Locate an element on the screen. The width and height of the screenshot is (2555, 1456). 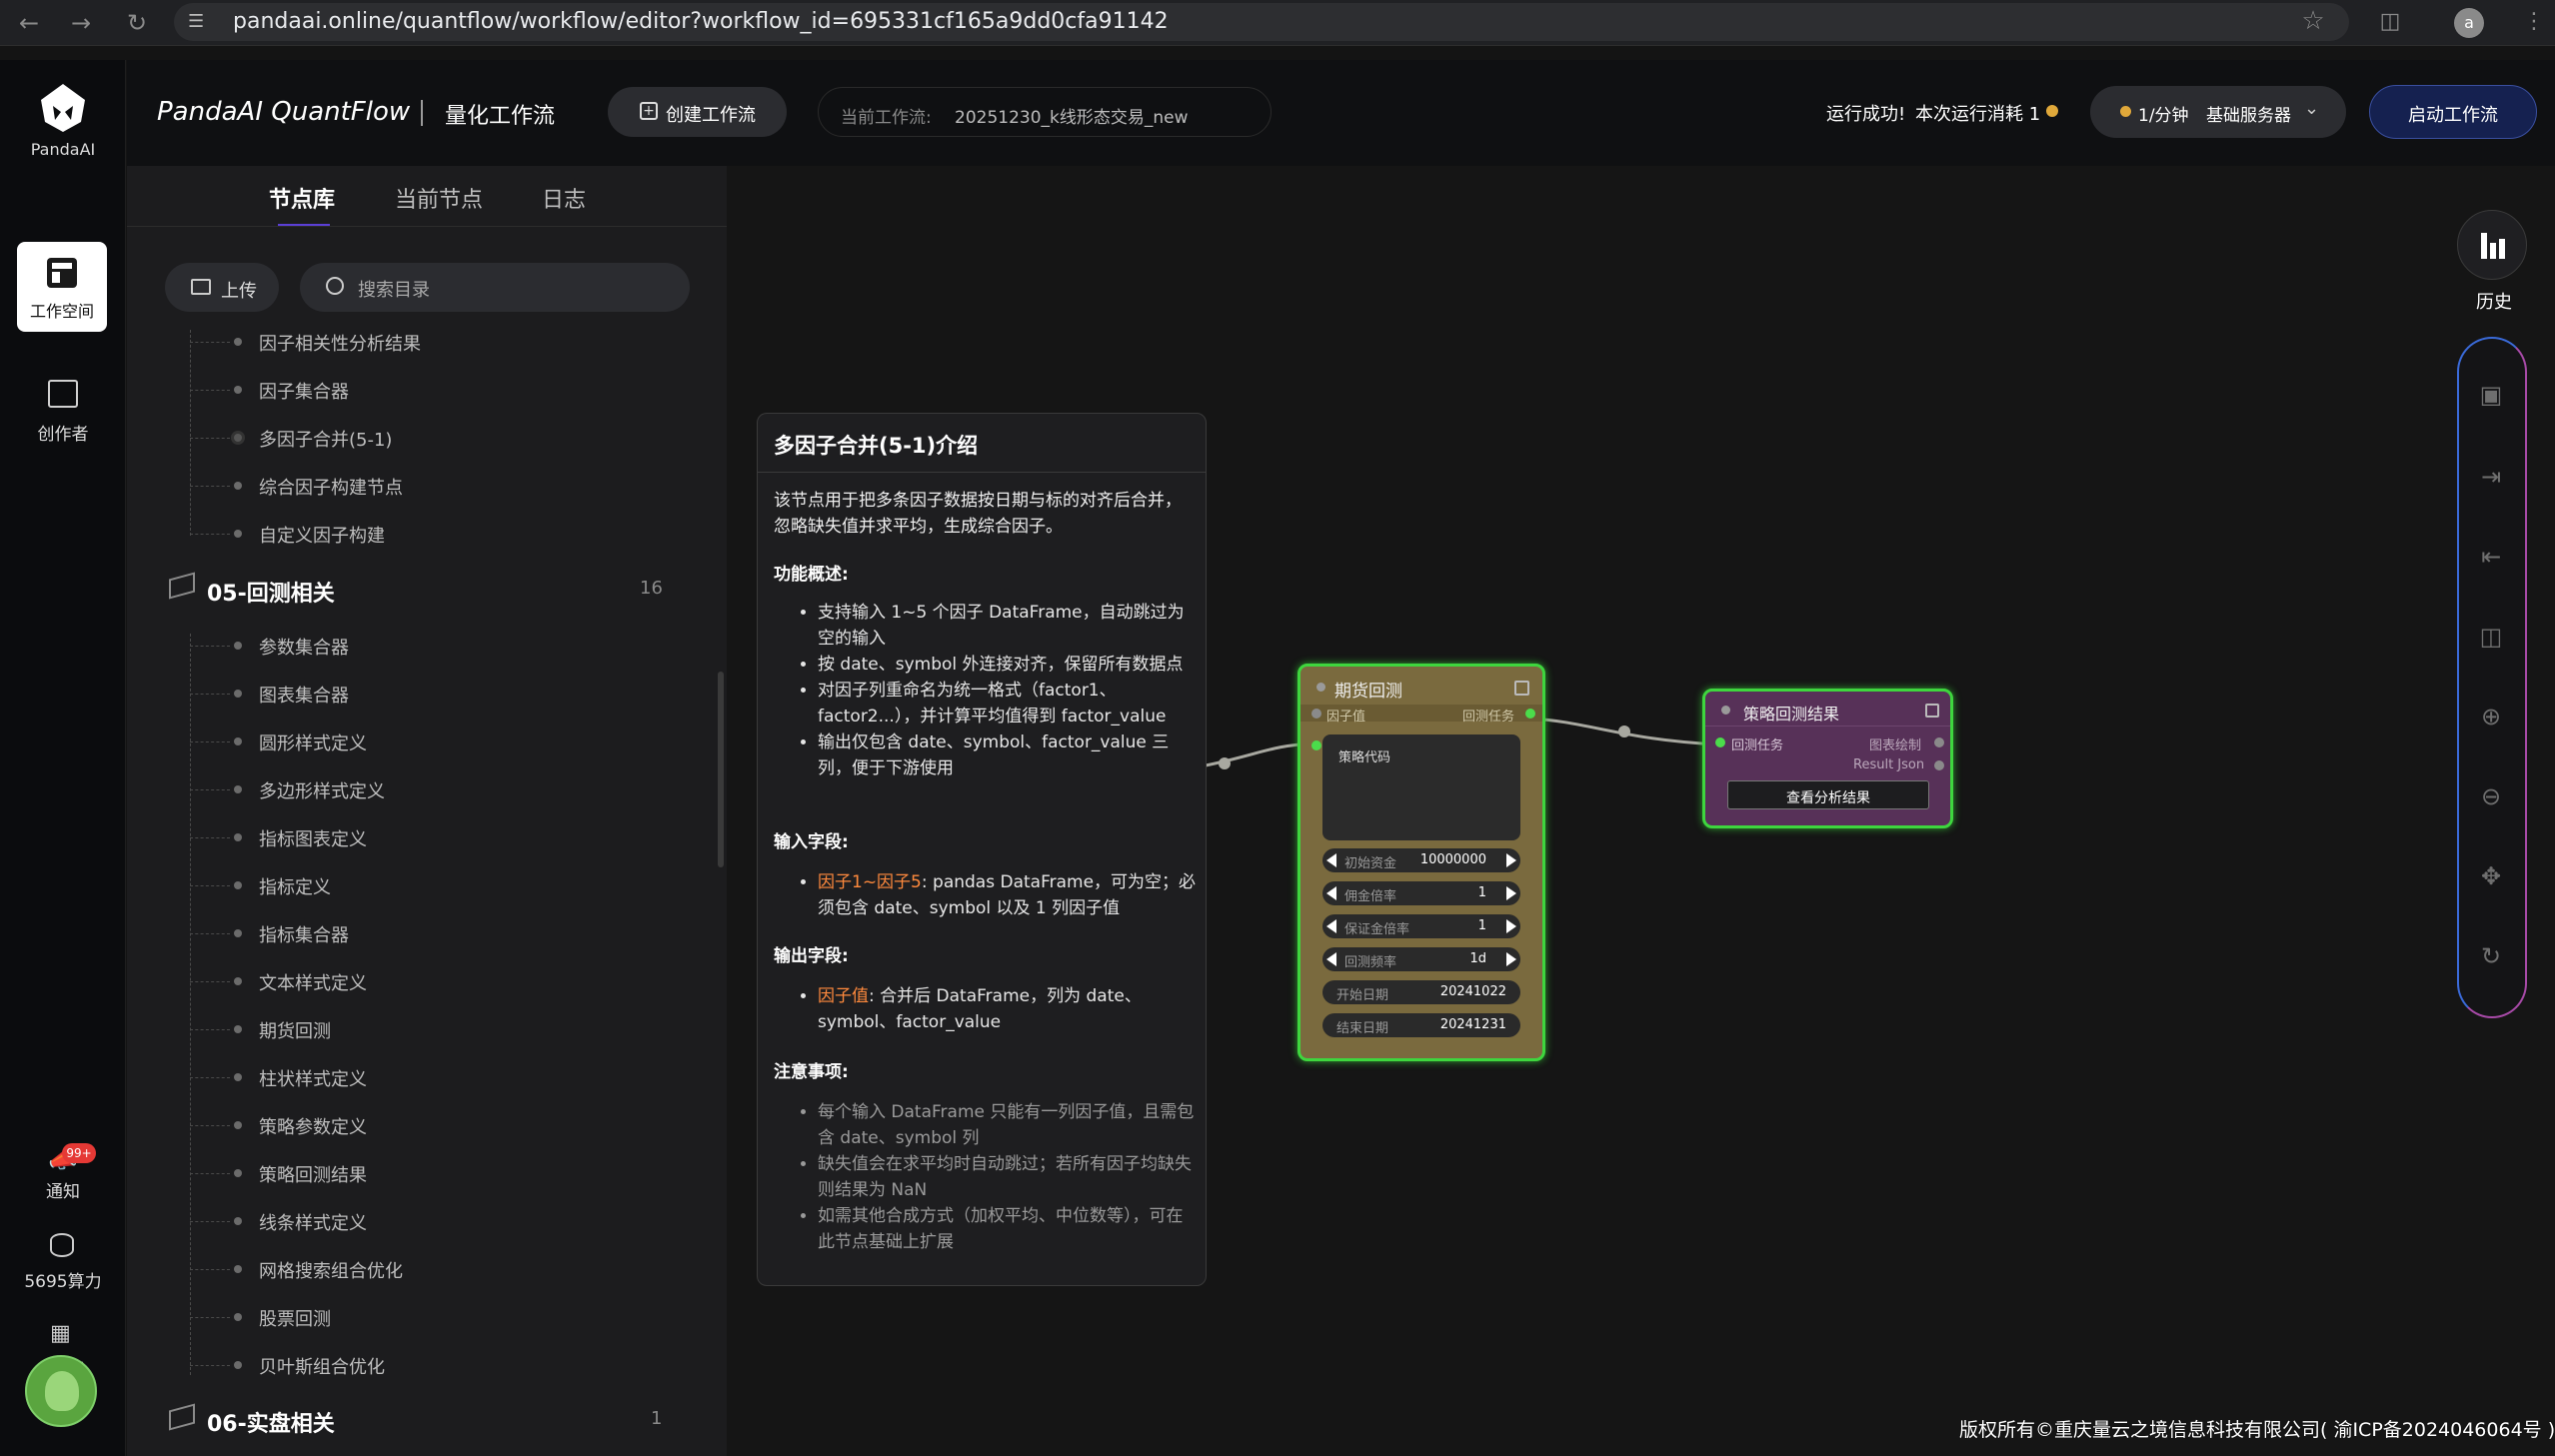
list-item: 自定义因子构建 is located at coordinates (322, 535).